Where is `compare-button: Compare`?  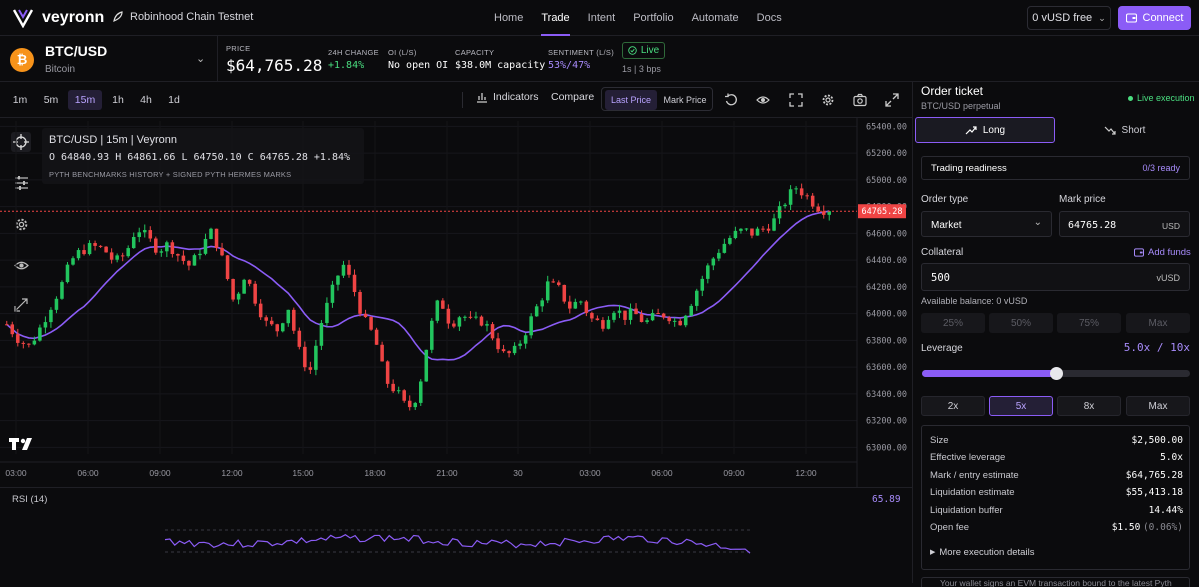 compare-button: Compare is located at coordinates (572, 97).